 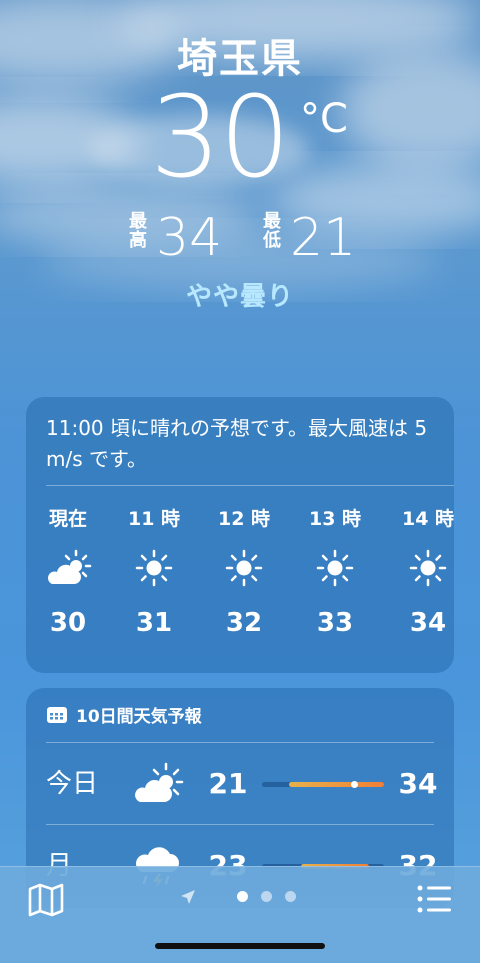 What do you see at coordinates (336, 784) in the screenshot?
I see `temperature-range-fill` at bounding box center [336, 784].